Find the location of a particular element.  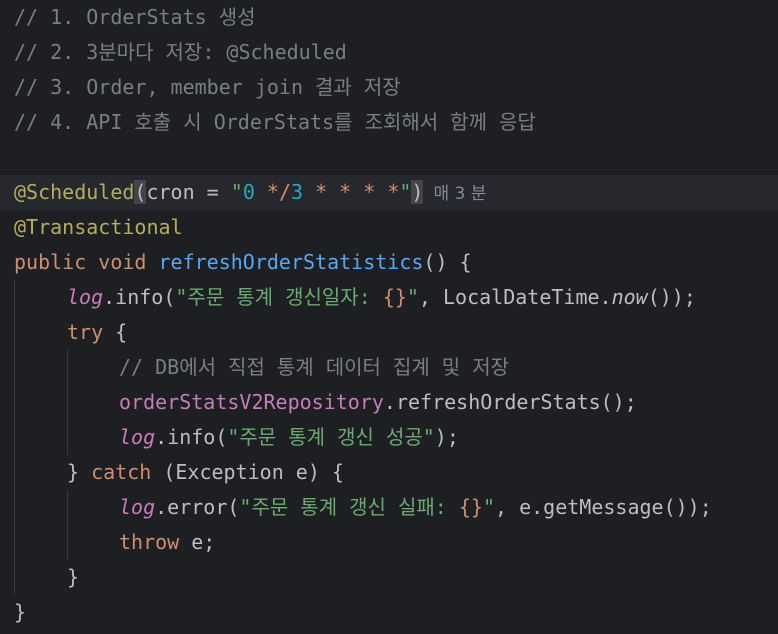

repository-method-call: .refreshOrderStats(); is located at coordinates (510, 402).